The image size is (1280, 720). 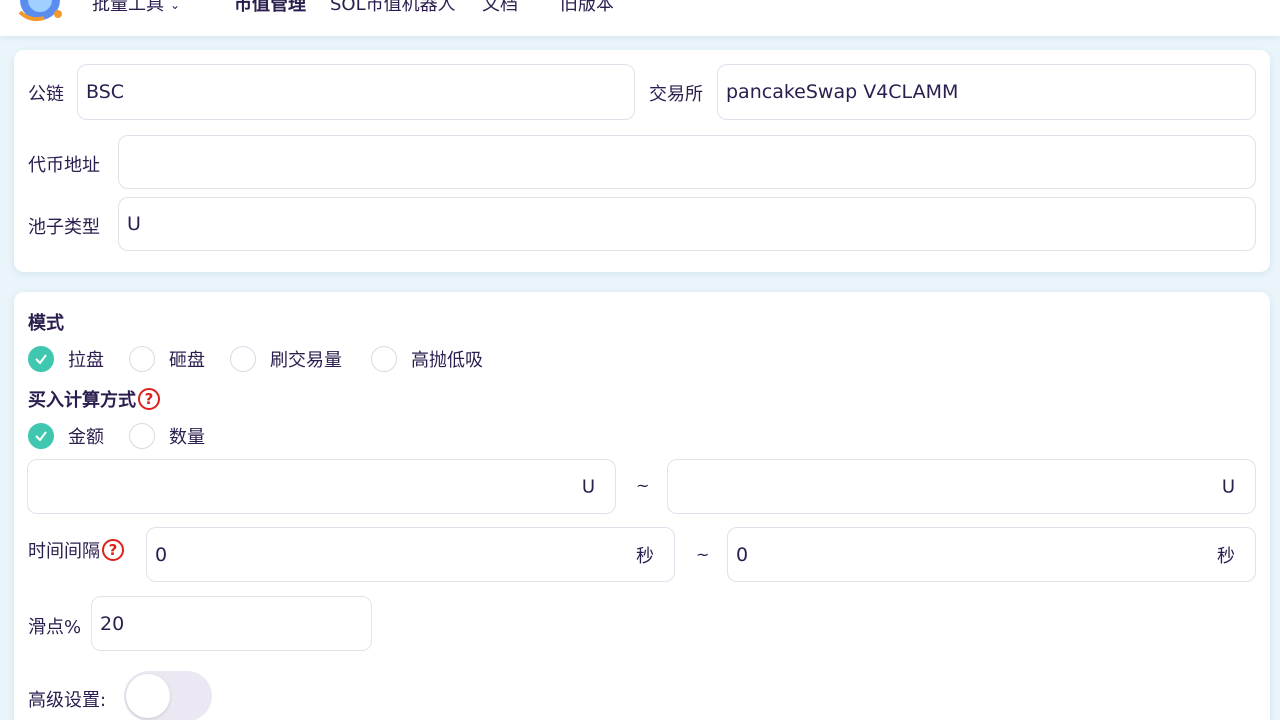 What do you see at coordinates (187, 360) in the screenshot?
I see `mode-option-label: 砸盘` at bounding box center [187, 360].